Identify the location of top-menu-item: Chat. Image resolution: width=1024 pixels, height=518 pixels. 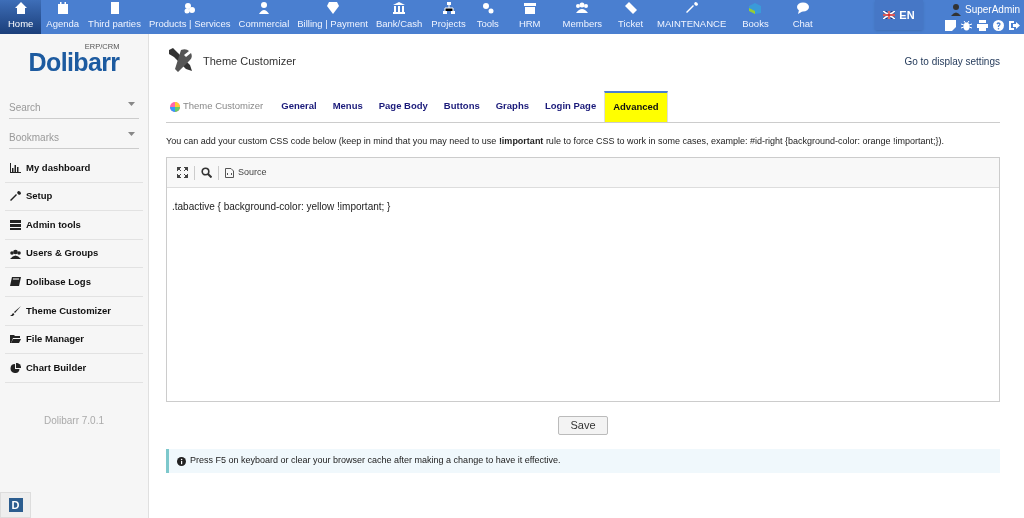
(802, 17).